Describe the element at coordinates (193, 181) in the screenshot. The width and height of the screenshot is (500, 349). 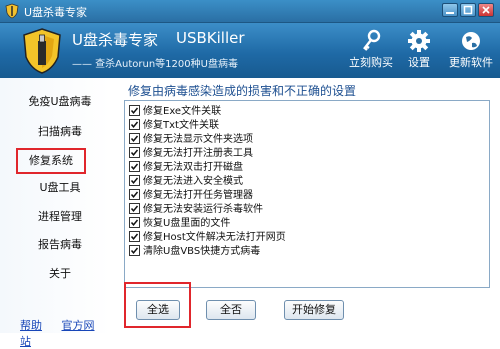
I see `repair-option-label: 修复无法进入安全模式` at that location.